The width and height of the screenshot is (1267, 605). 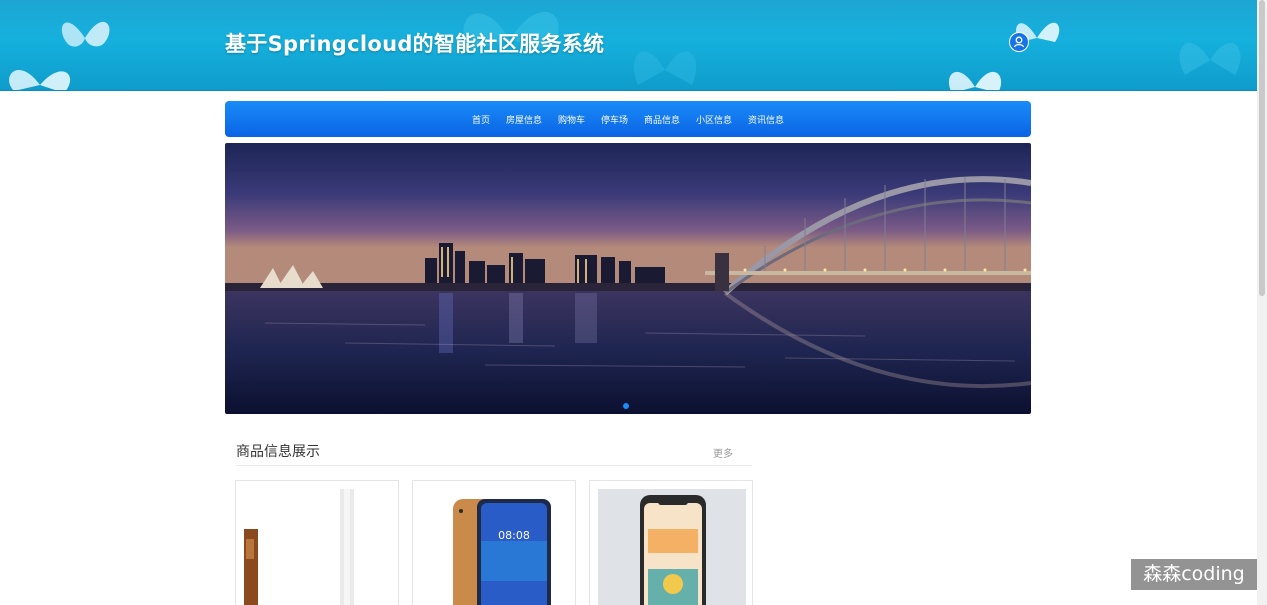 I want to click on nav-item-housing: 房屋信息, so click(x=524, y=119).